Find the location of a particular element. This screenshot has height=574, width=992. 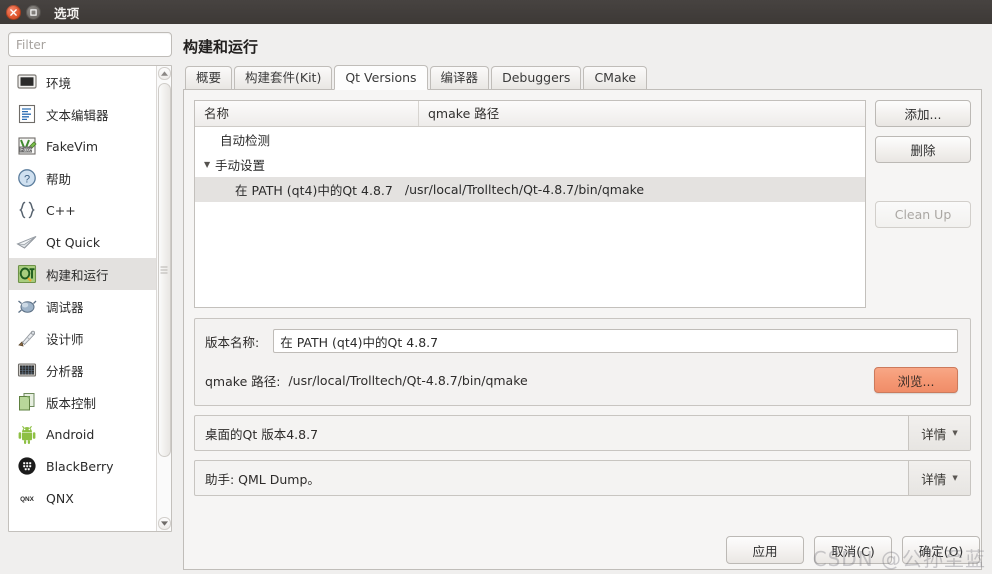

blackberry-icon is located at coordinates (27, 466).